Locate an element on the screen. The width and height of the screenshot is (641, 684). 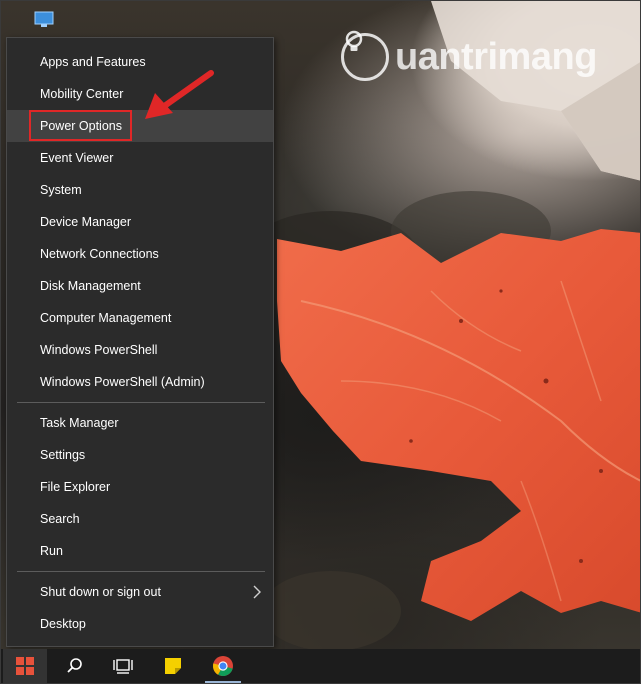
menu-item-device-manager: Device Manager is located at coordinates (140, 222).